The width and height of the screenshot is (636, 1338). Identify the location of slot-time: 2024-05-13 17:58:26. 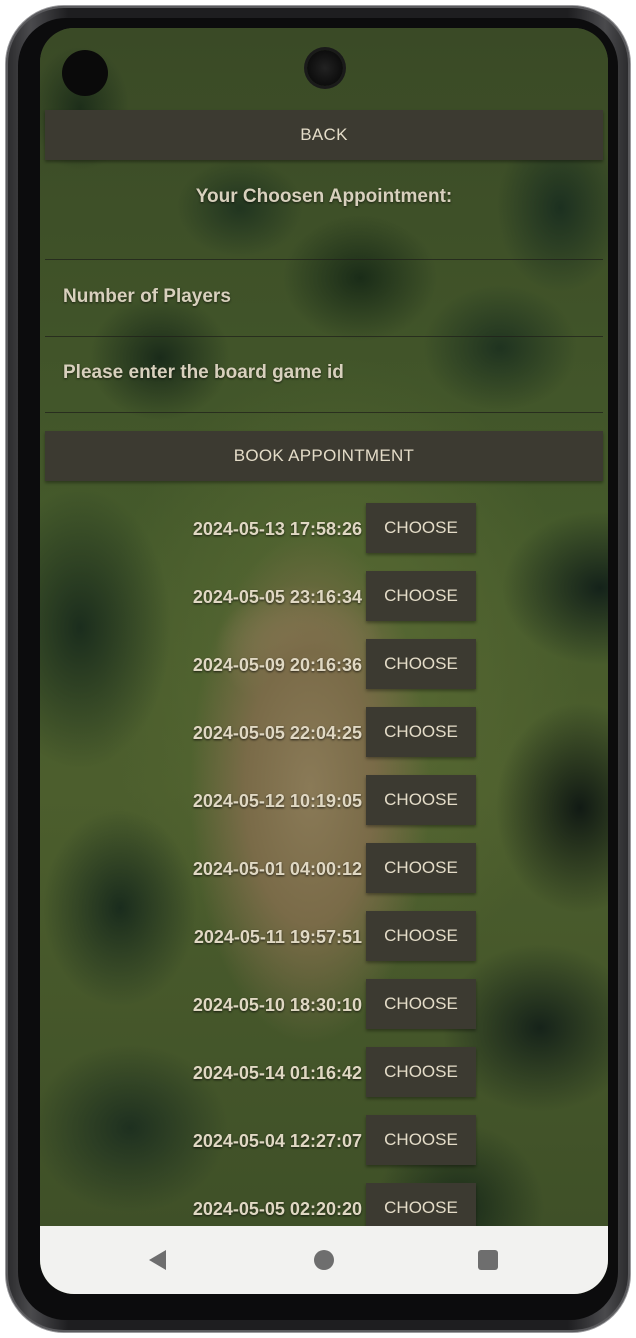
(277, 529).